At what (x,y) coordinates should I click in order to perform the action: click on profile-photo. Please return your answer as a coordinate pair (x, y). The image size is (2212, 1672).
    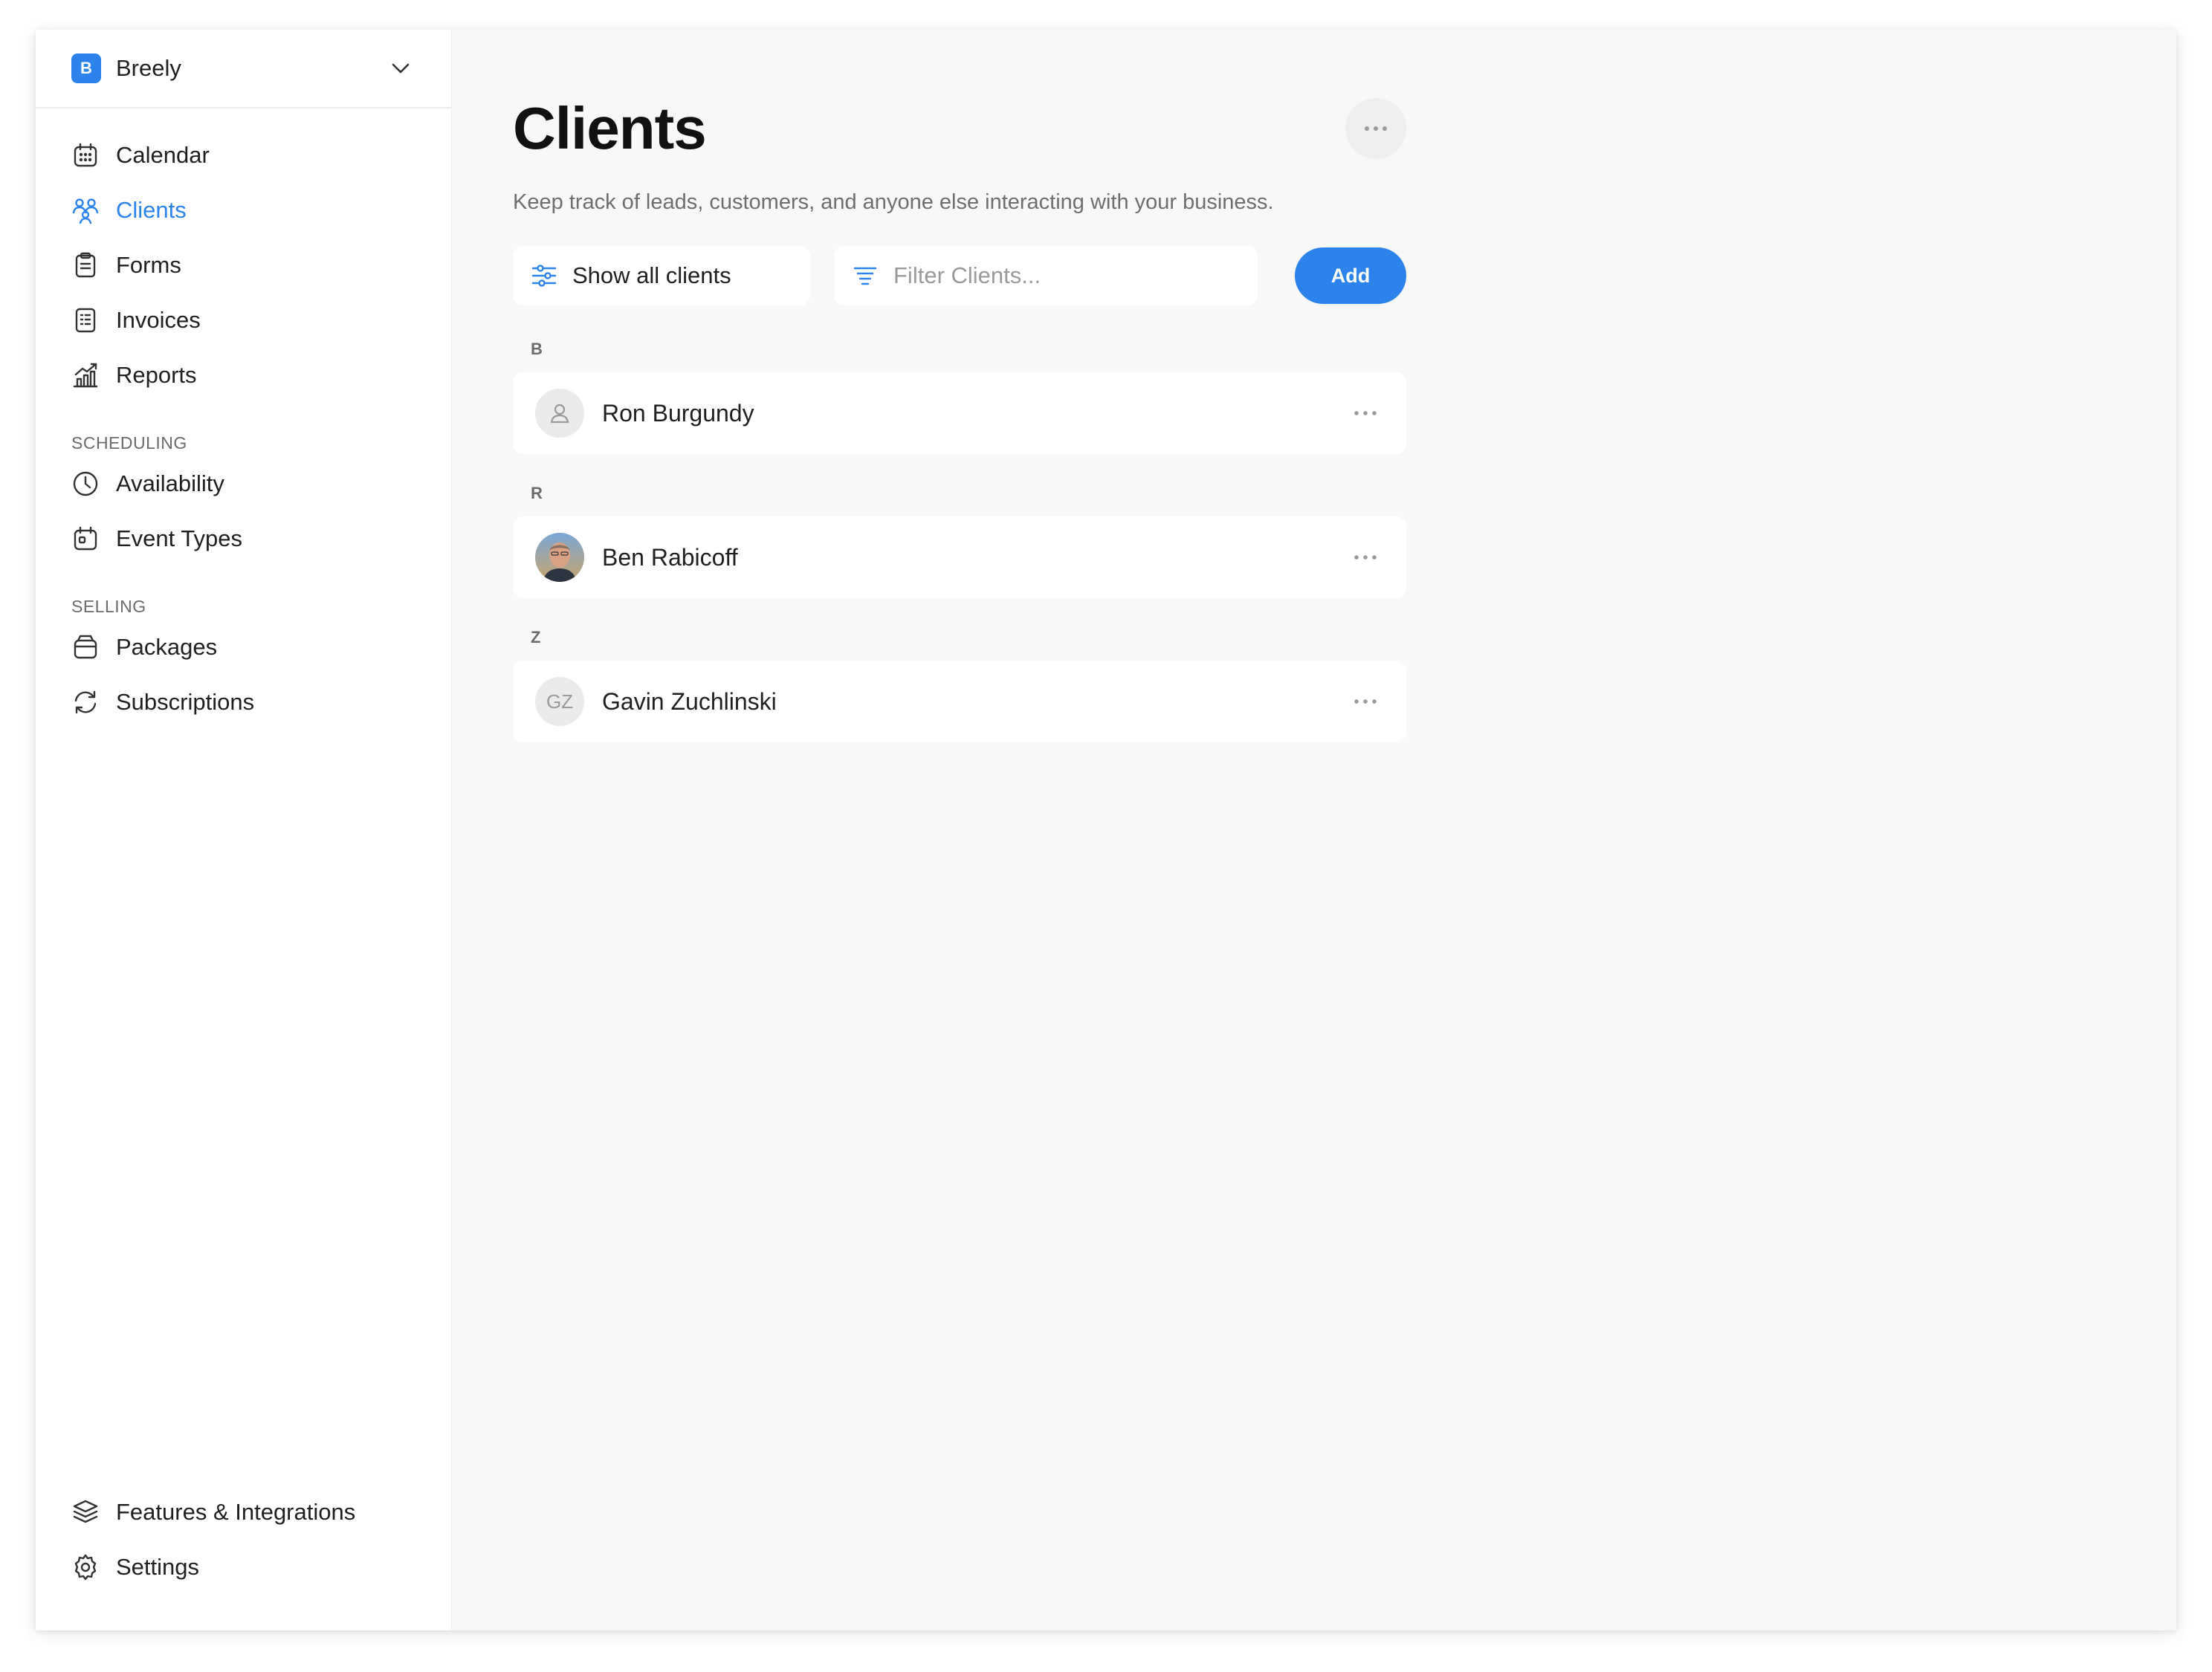
    Looking at the image, I should click on (559, 557).